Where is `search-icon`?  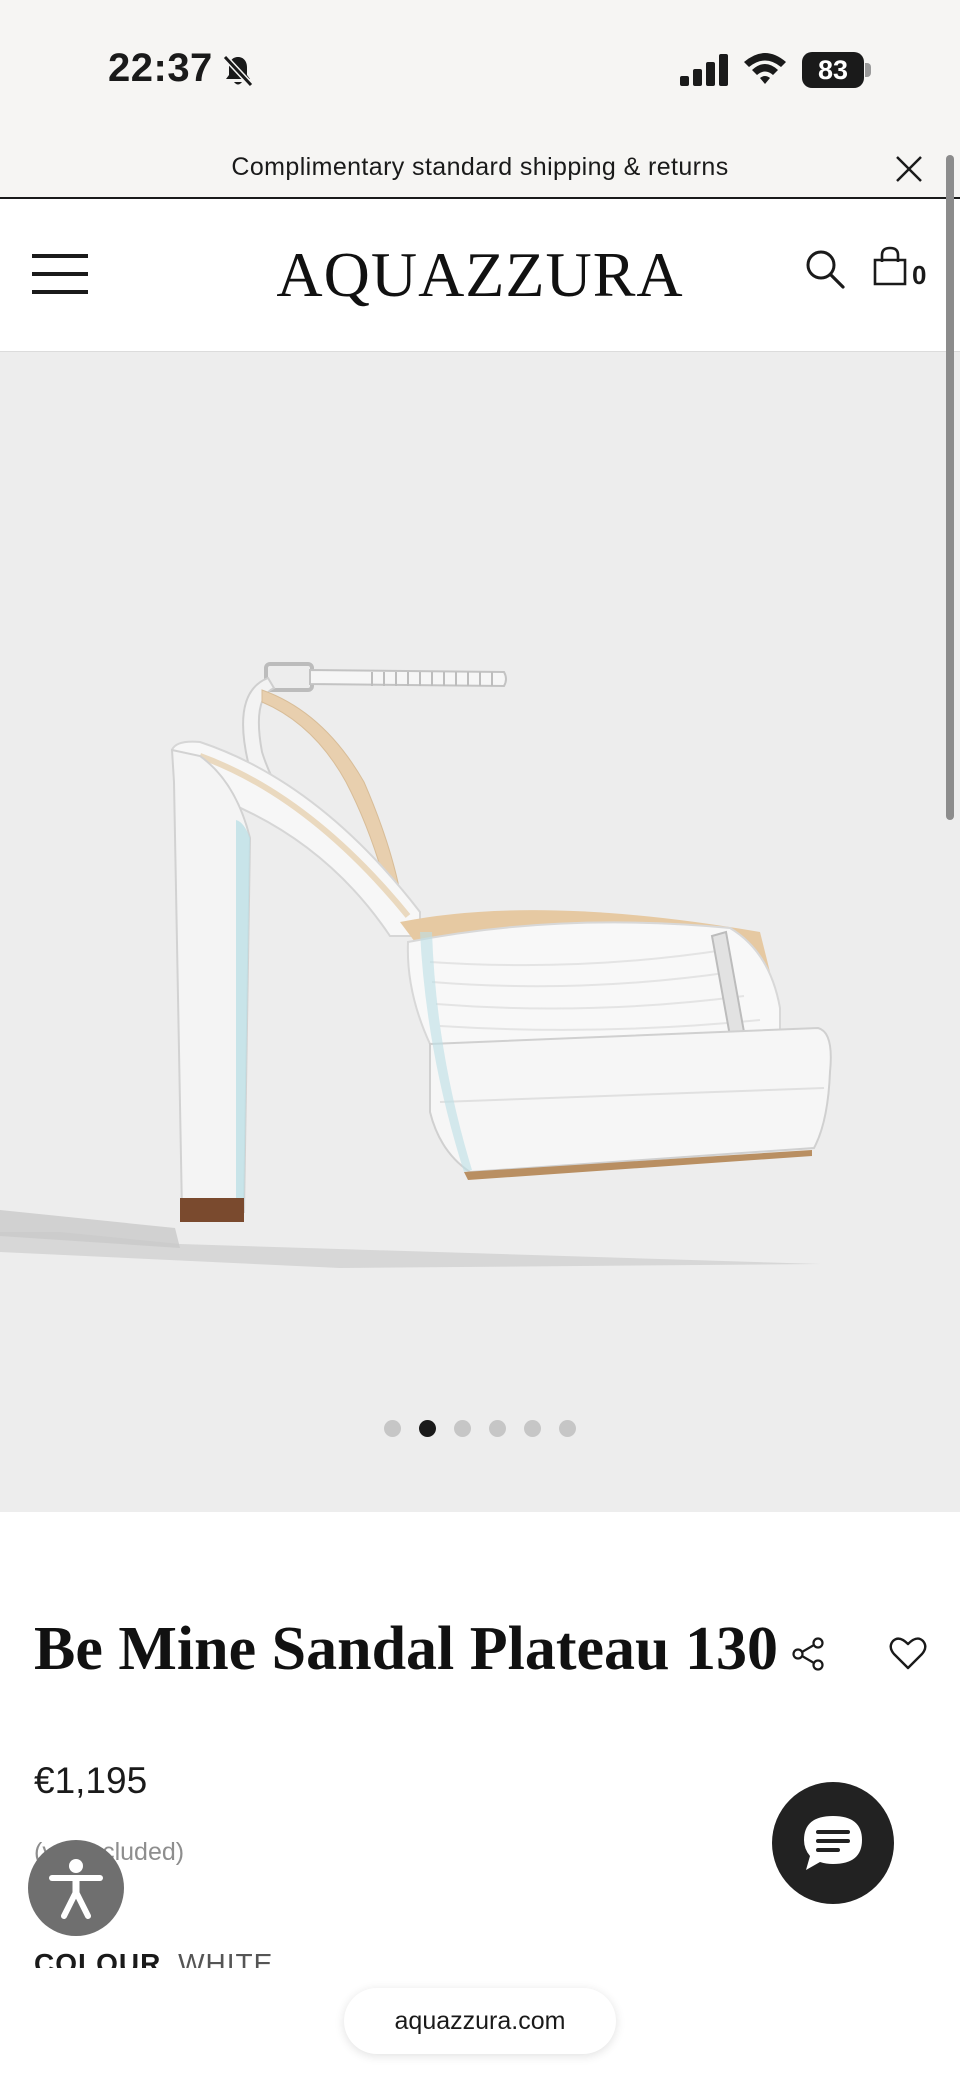 search-icon is located at coordinates (825, 269).